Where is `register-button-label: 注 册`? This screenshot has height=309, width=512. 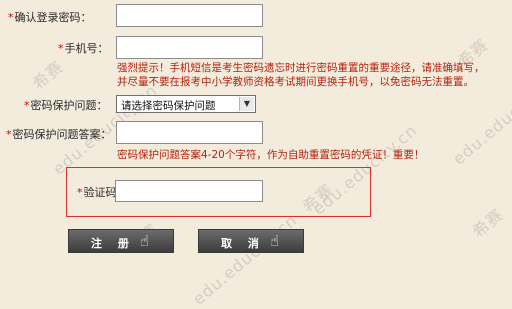
register-button-label: 注 册 is located at coordinates (113, 243).